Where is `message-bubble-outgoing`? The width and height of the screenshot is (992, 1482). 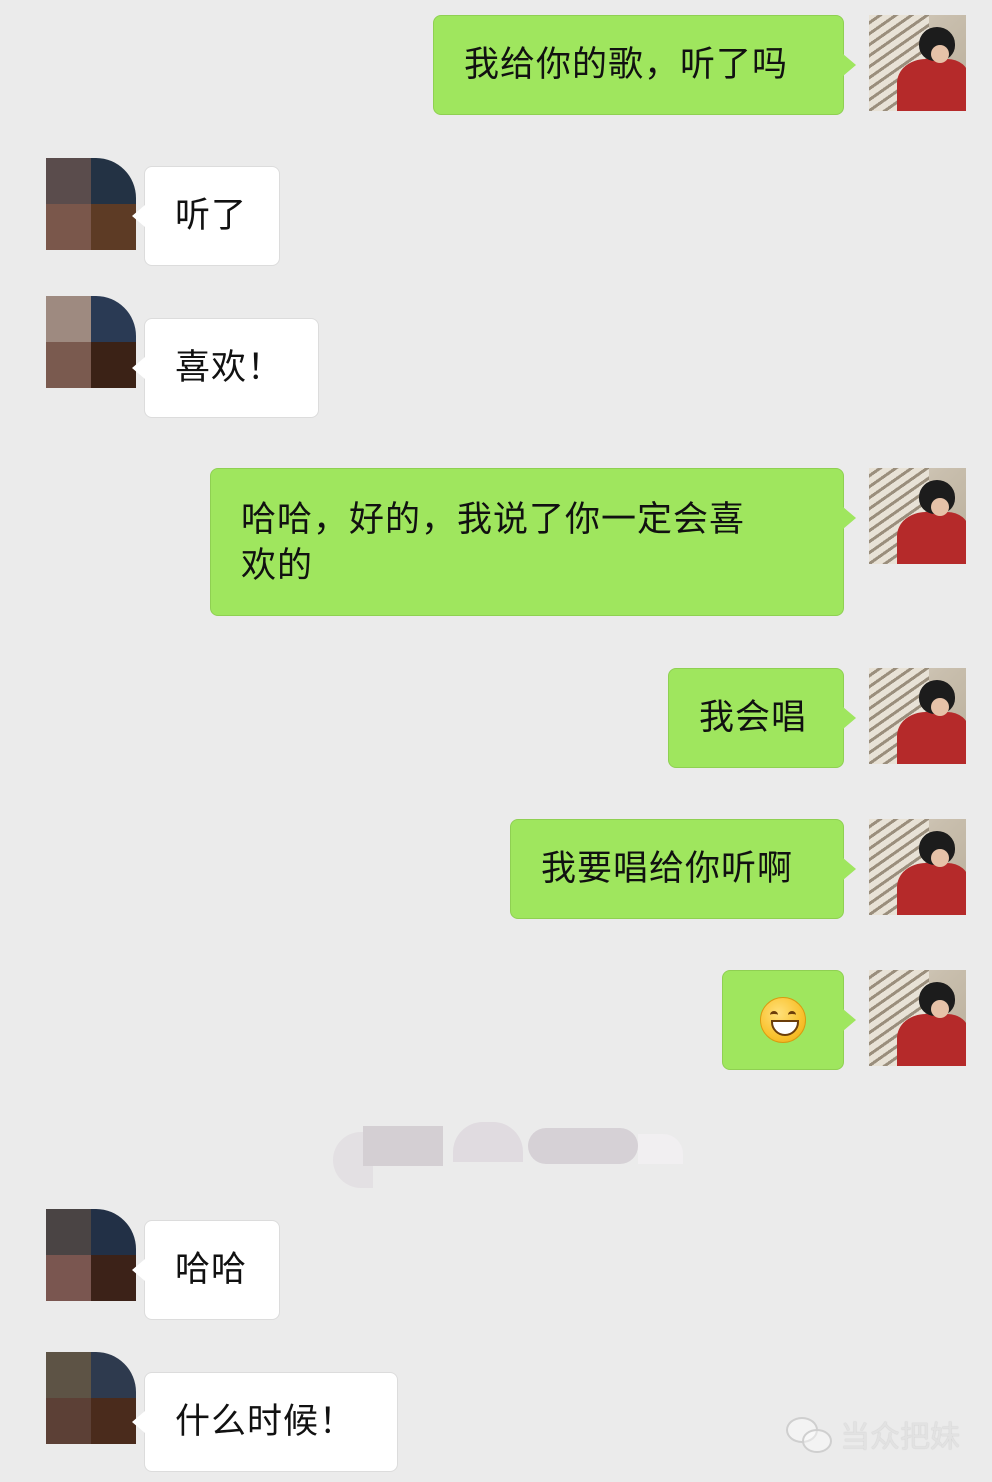
message-bubble-outgoing is located at coordinates (789, 1020).